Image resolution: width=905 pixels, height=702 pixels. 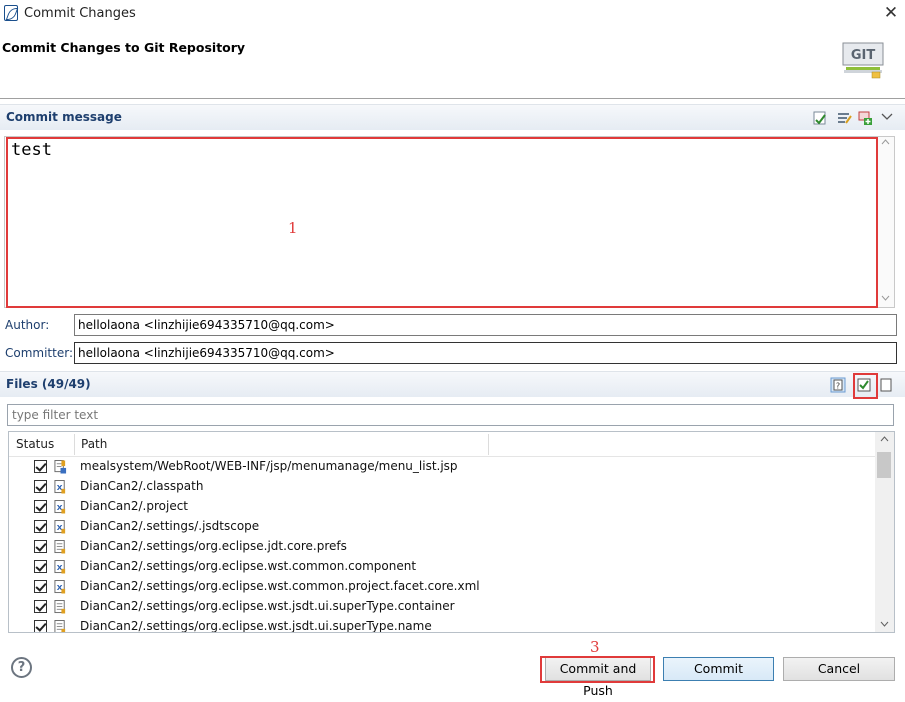 What do you see at coordinates (485, 325) in the screenshot?
I see `author-field: hellolaona <linzhijie694335710@qq.com>` at bounding box center [485, 325].